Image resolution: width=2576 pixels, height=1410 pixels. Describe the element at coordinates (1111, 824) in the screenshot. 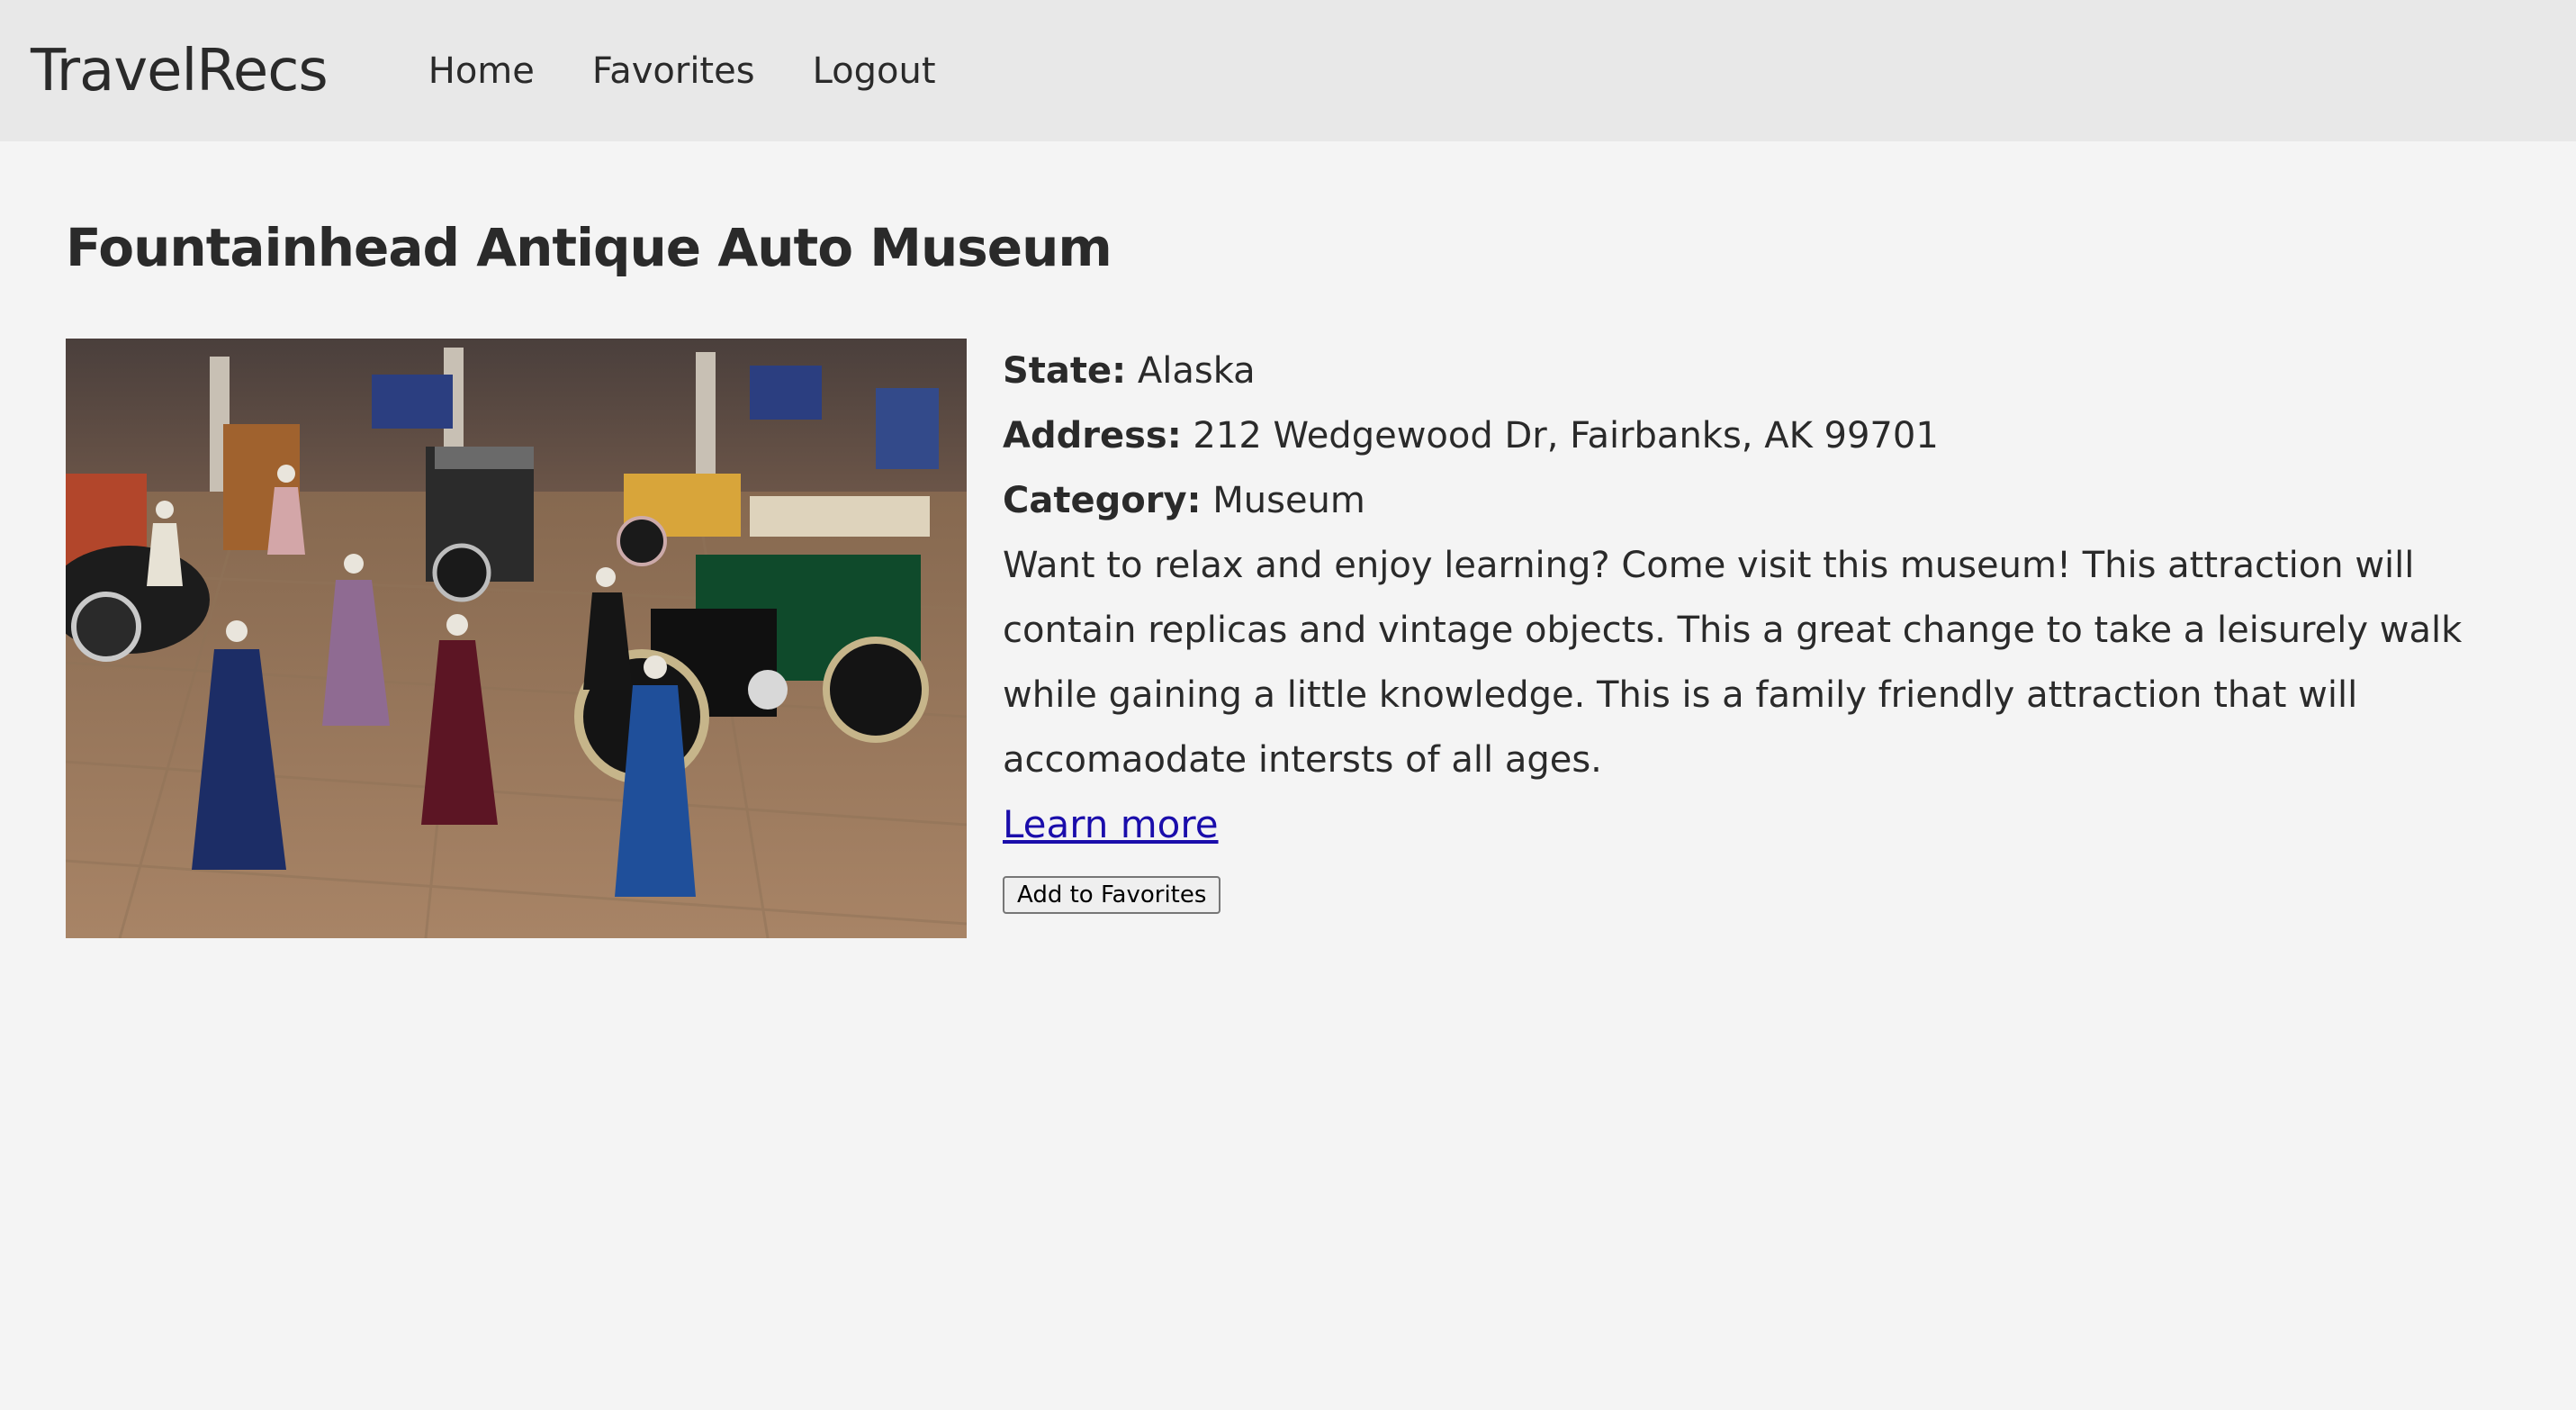

I see `learn-more-link: Learn more` at that location.